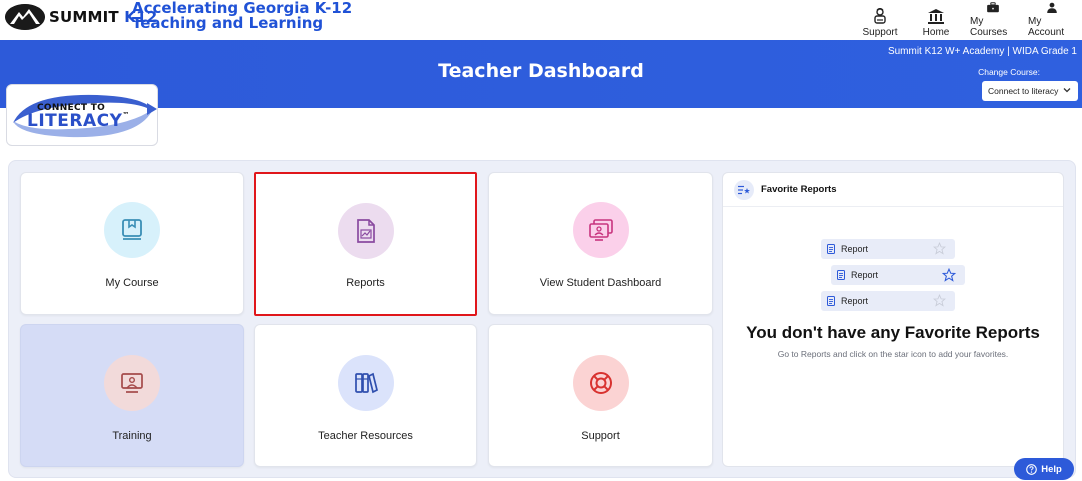 Image resolution: width=1082 pixels, height=481 pixels. What do you see at coordinates (1032, 469) in the screenshot?
I see `question-circle-icon` at bounding box center [1032, 469].